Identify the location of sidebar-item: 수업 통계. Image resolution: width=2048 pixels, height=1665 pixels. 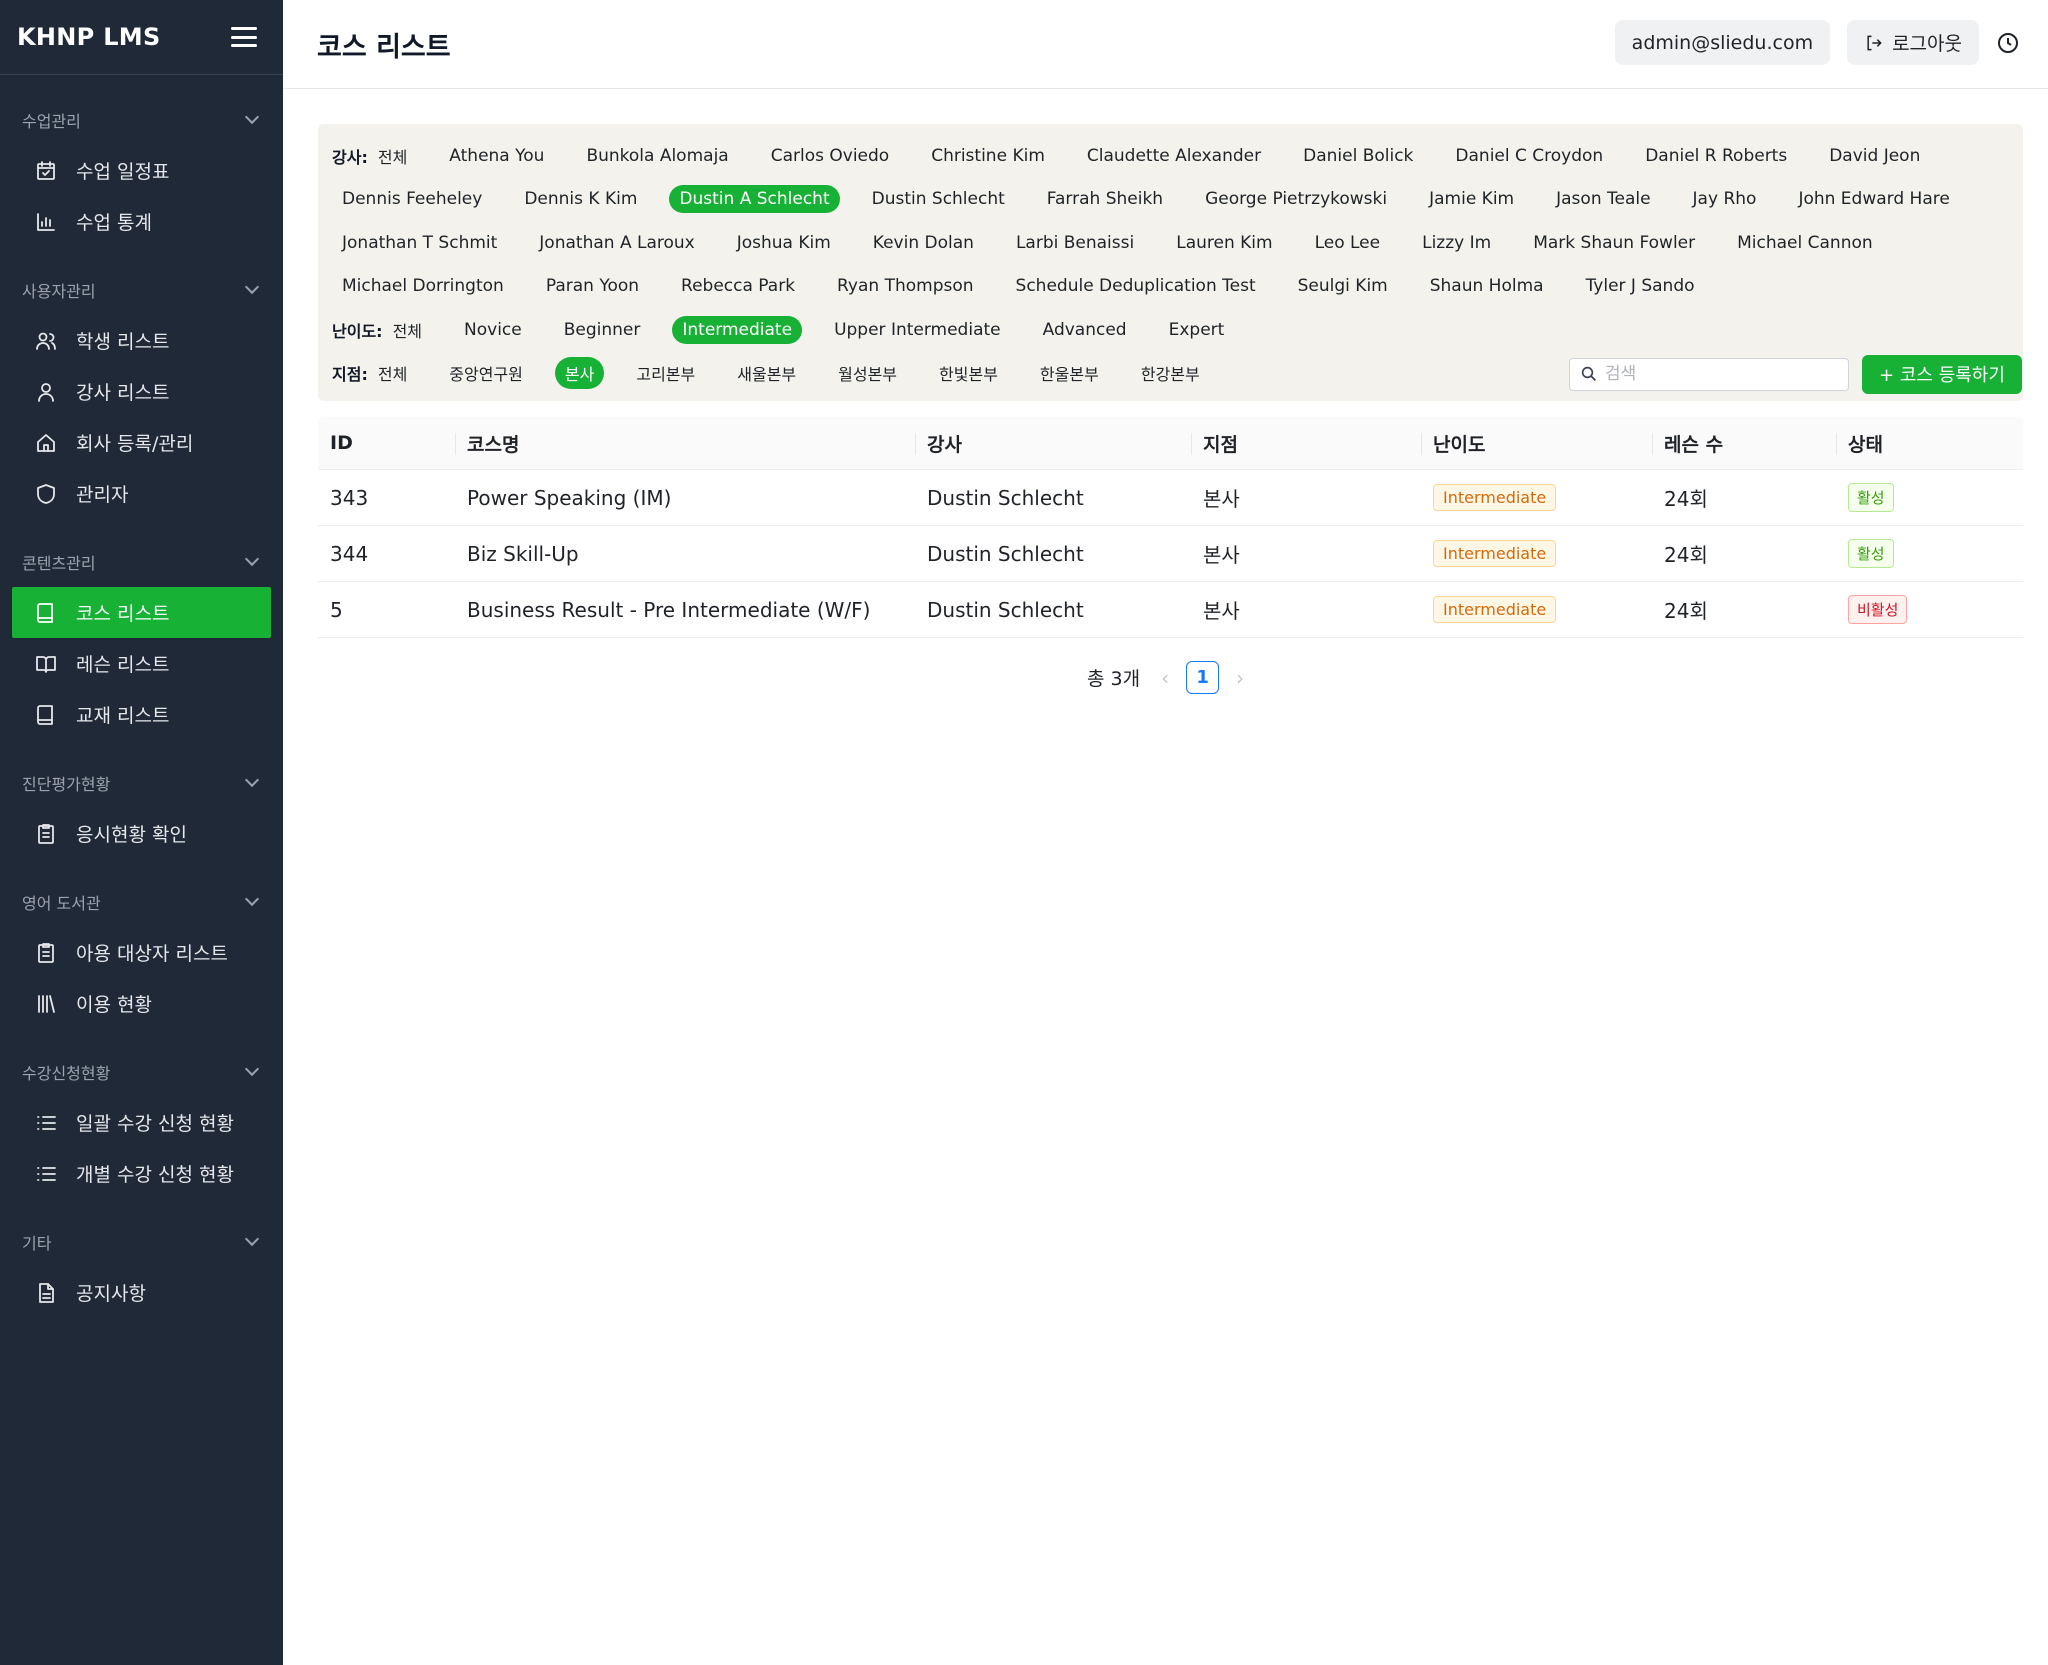
(141, 221).